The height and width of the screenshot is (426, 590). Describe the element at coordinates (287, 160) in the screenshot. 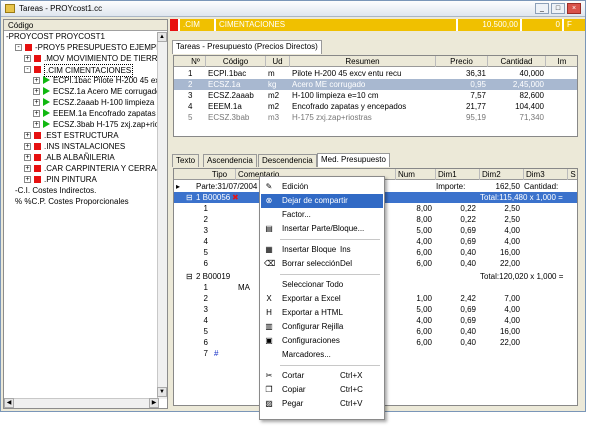

I see `tab-descendencia: Descendencia` at that location.